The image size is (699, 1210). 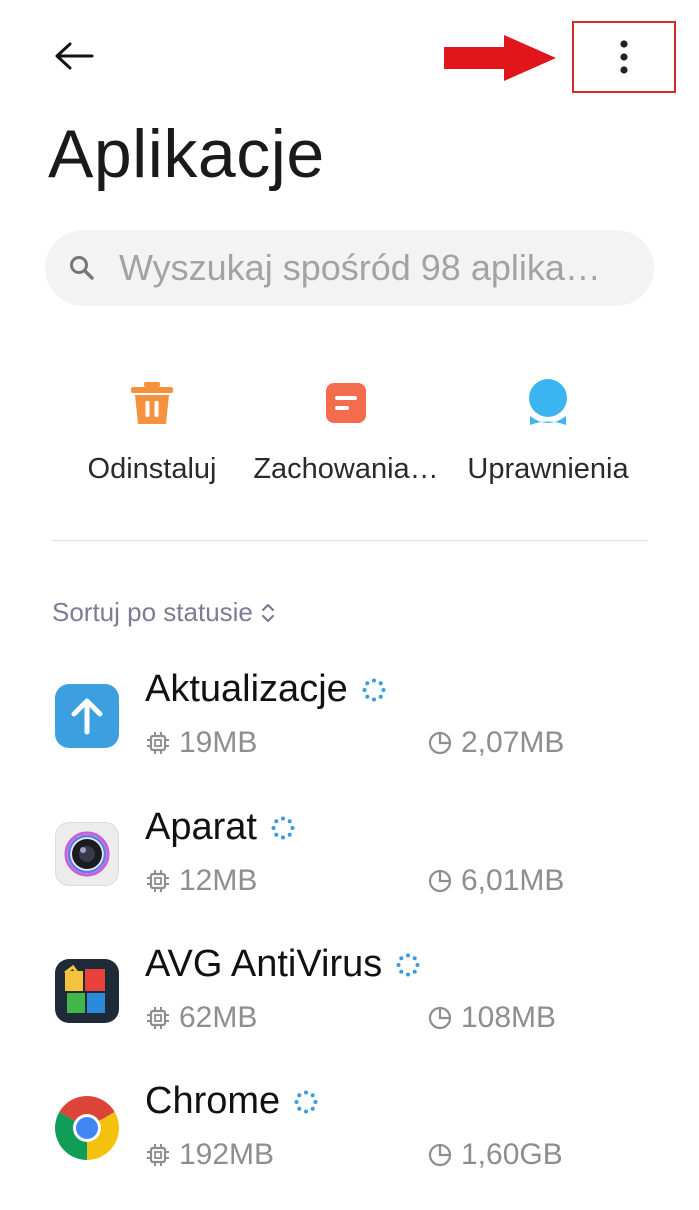 I want to click on back-button, so click(x=74, y=56).